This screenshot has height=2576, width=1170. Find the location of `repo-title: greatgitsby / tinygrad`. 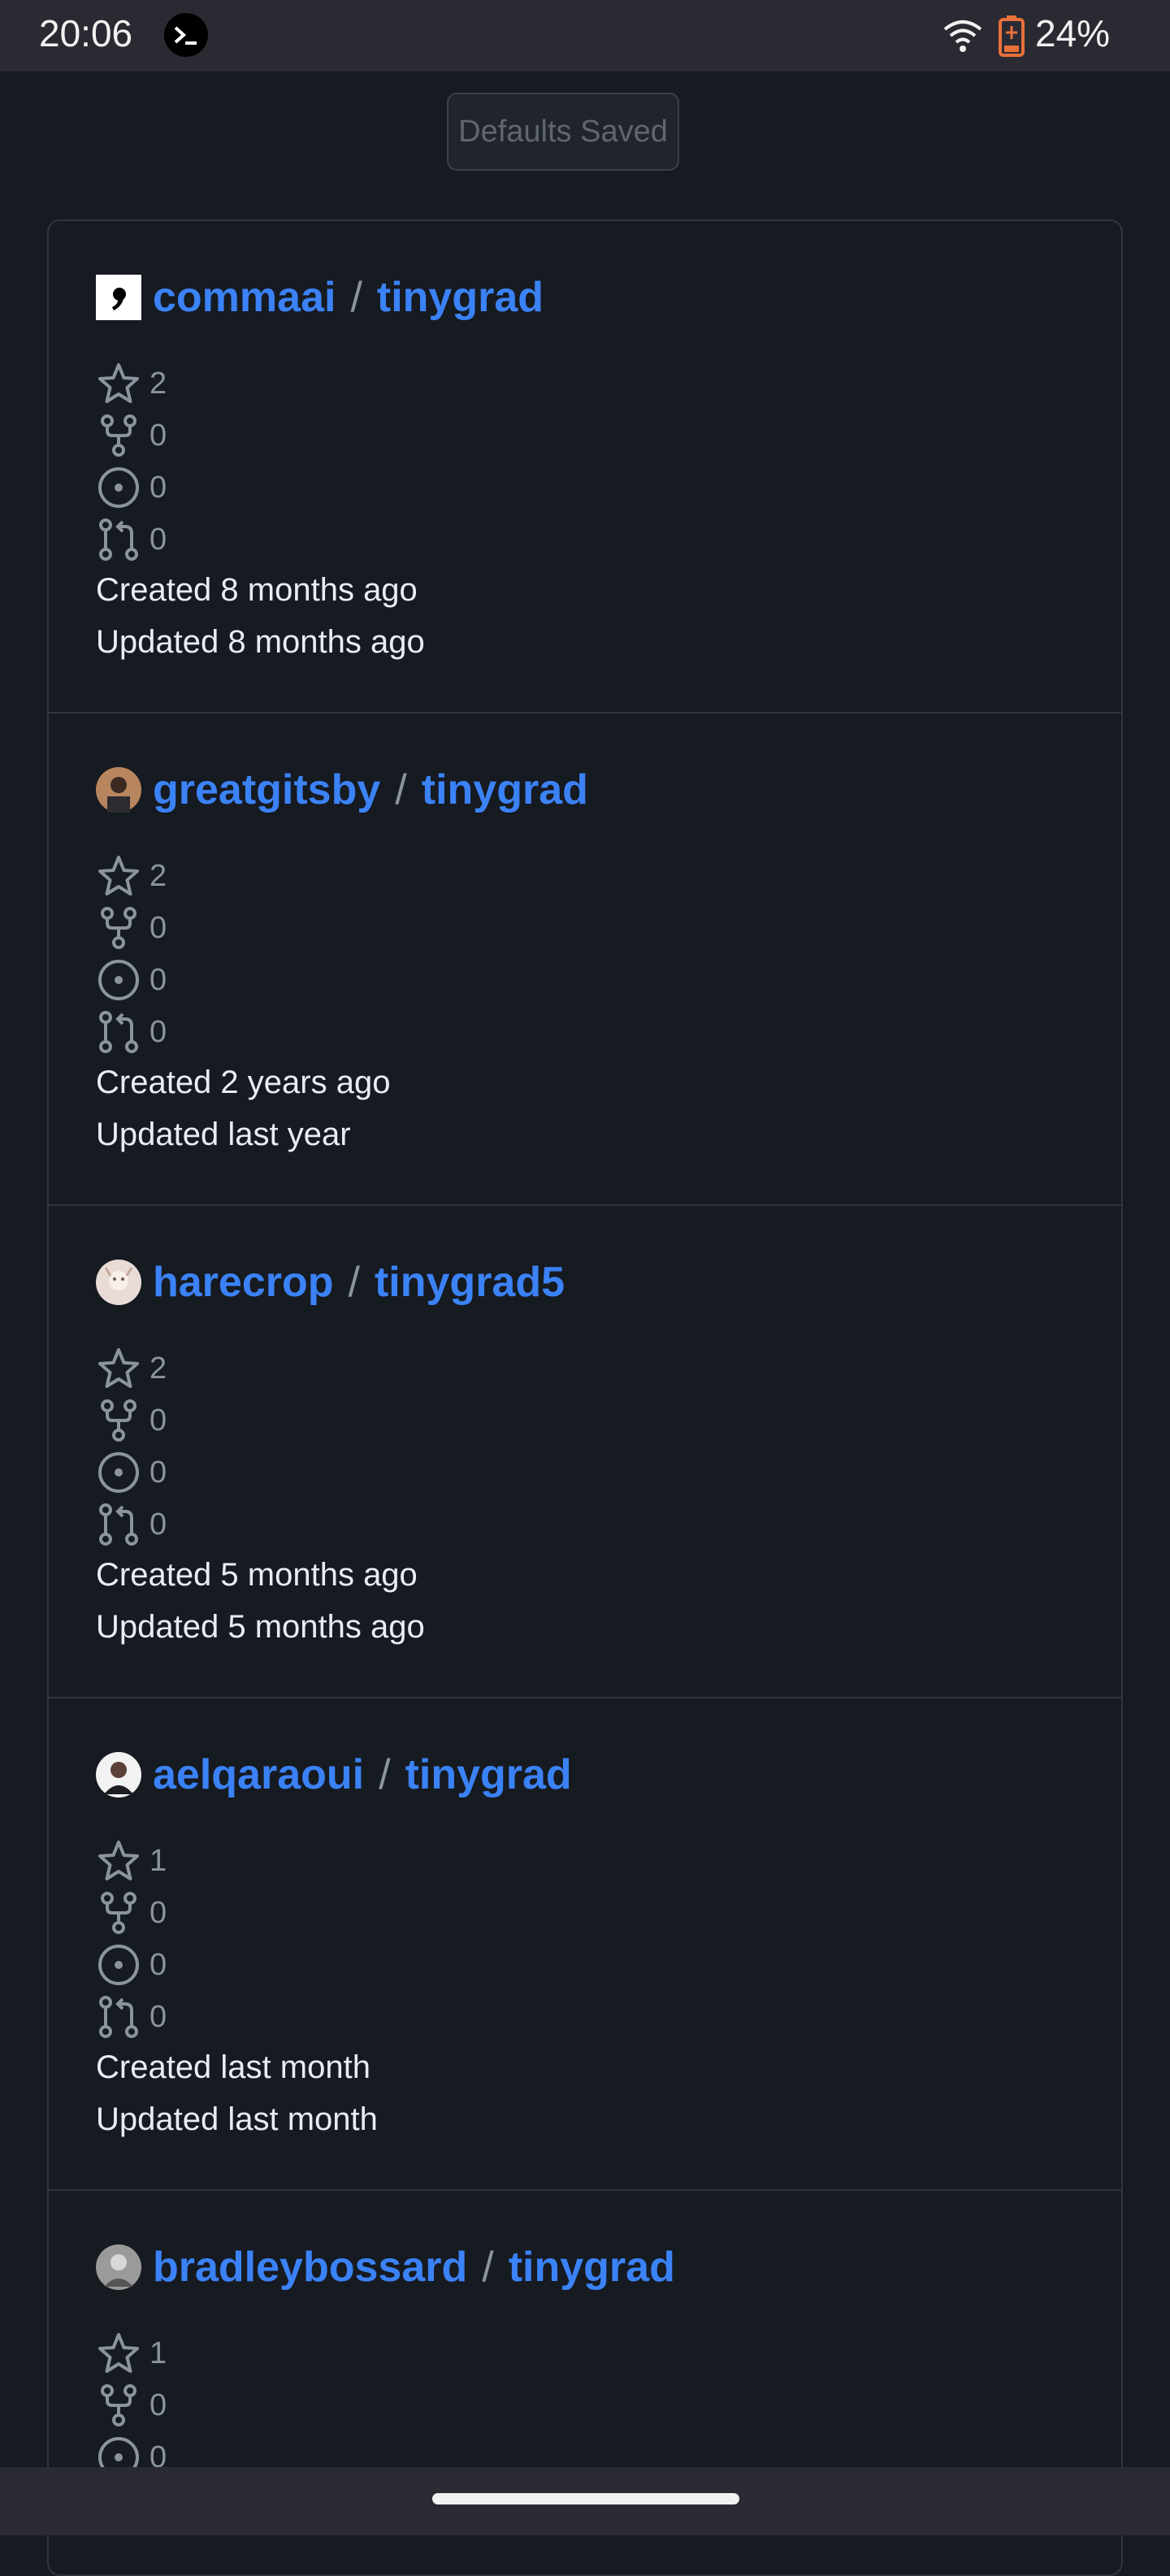

repo-title: greatgitsby / tinygrad is located at coordinates (342, 790).